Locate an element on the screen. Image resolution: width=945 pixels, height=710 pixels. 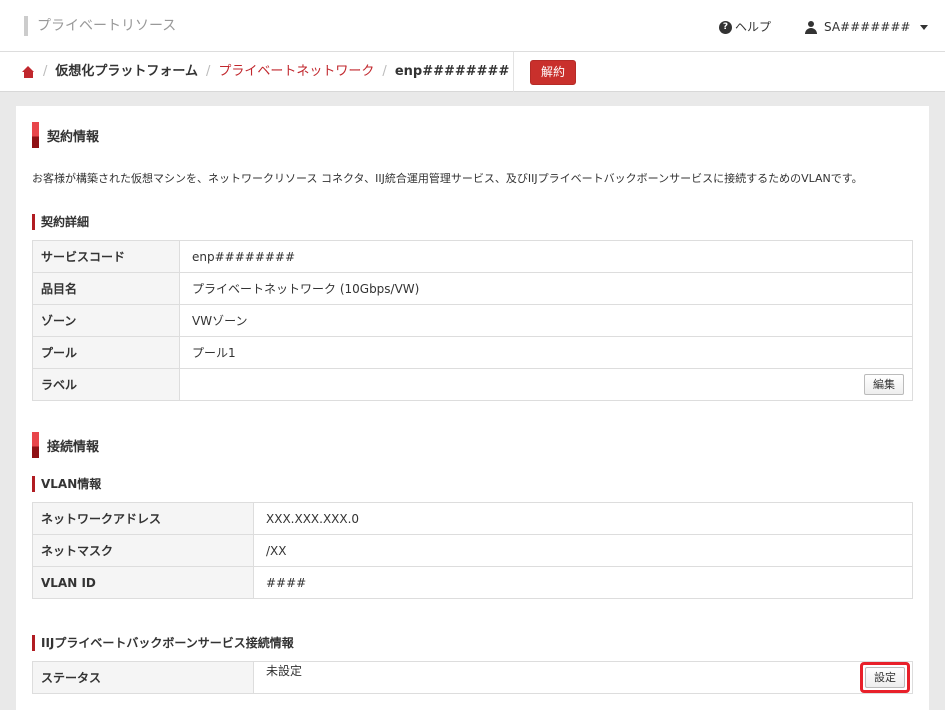
row-value: enp######## is located at coordinates (546, 256).